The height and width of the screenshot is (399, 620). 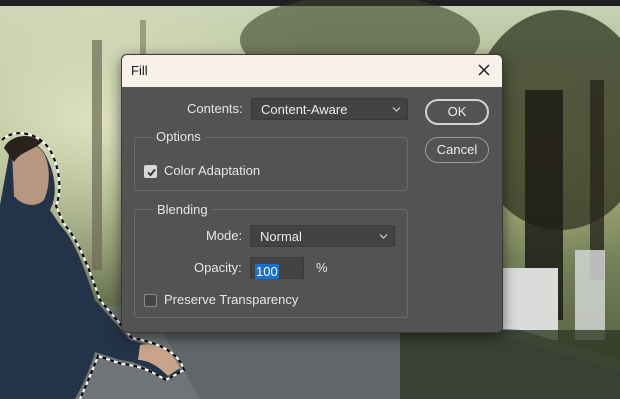 I want to click on opacity-value: 100, so click(x=267, y=271).